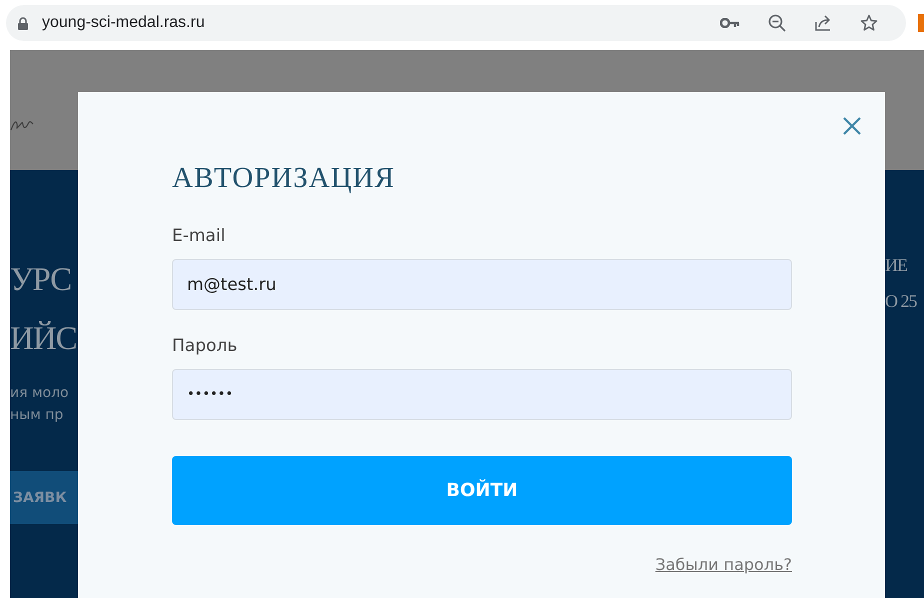 Image resolution: width=924 pixels, height=598 pixels. I want to click on lock-icon, so click(23, 23).